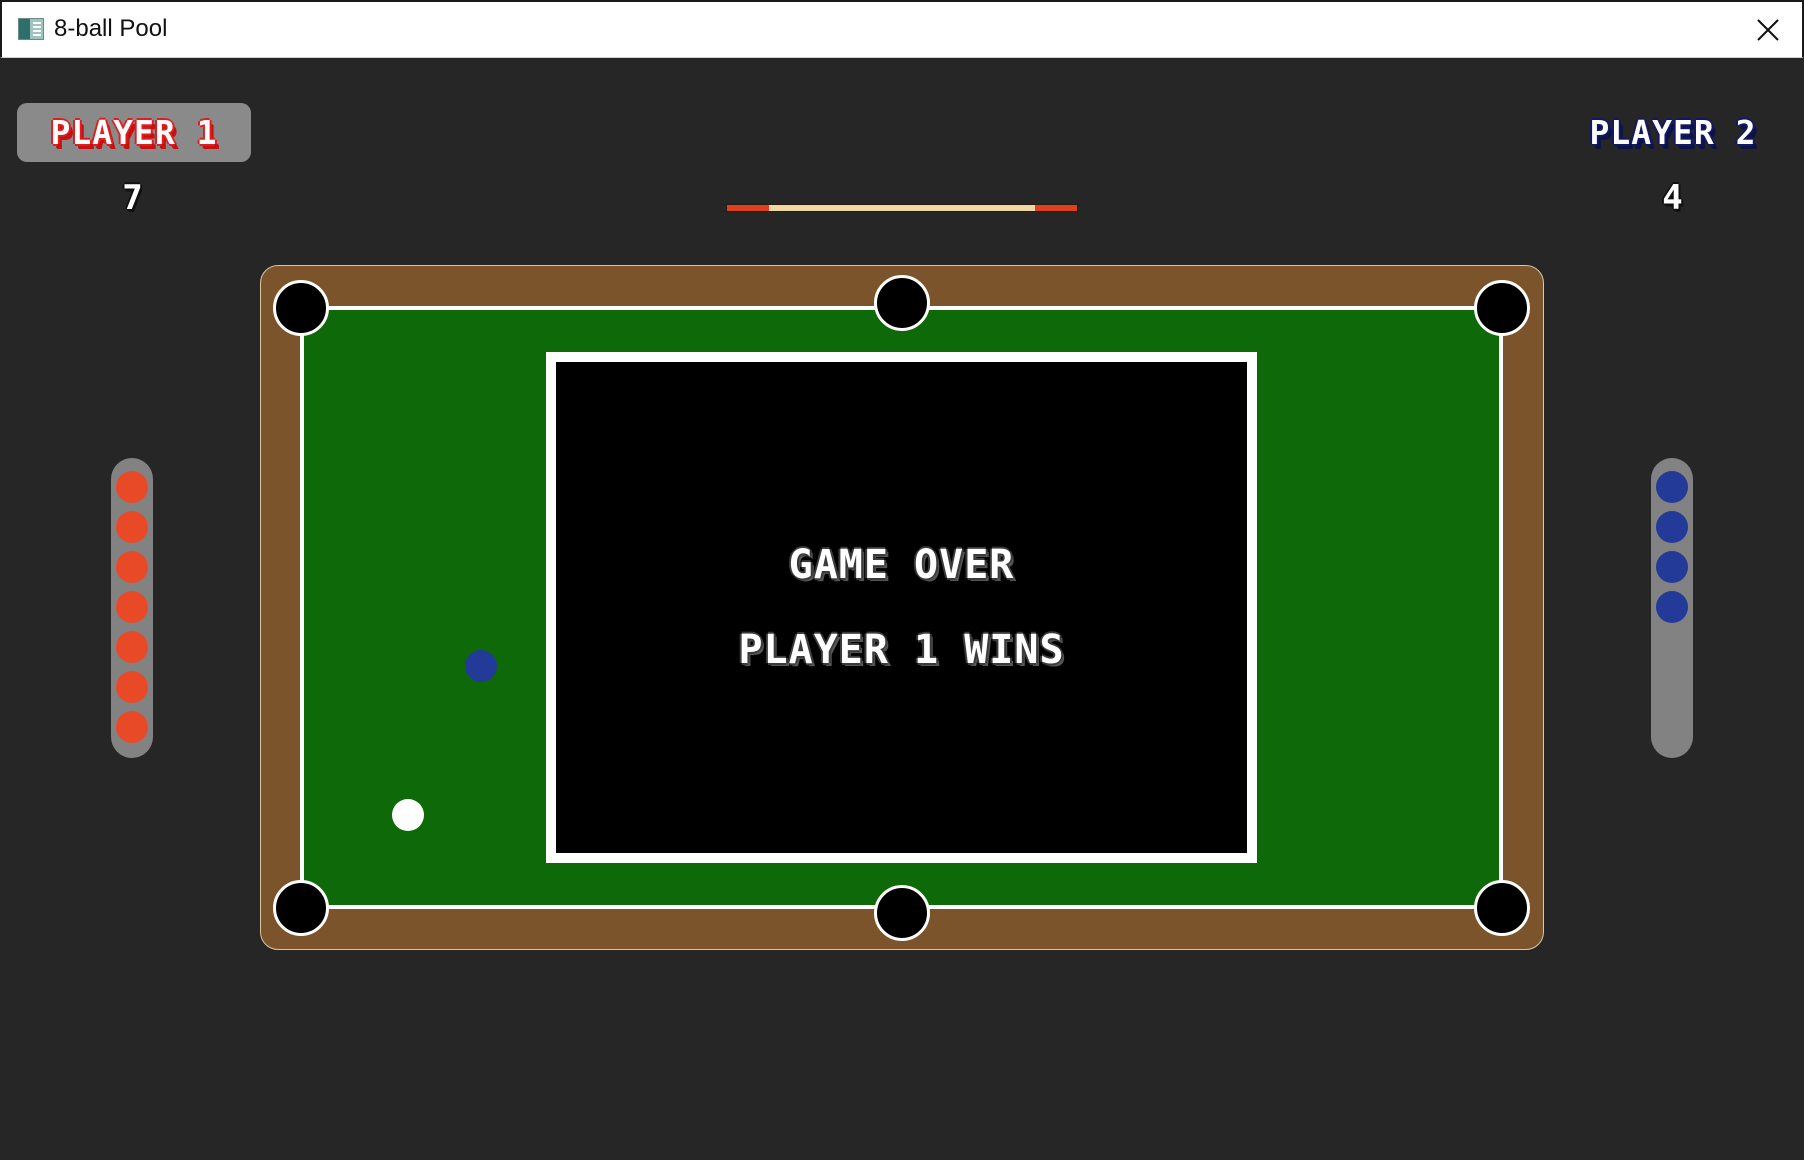 This screenshot has height=1160, width=1804. I want to click on player2-ball-tray, so click(1672, 608).